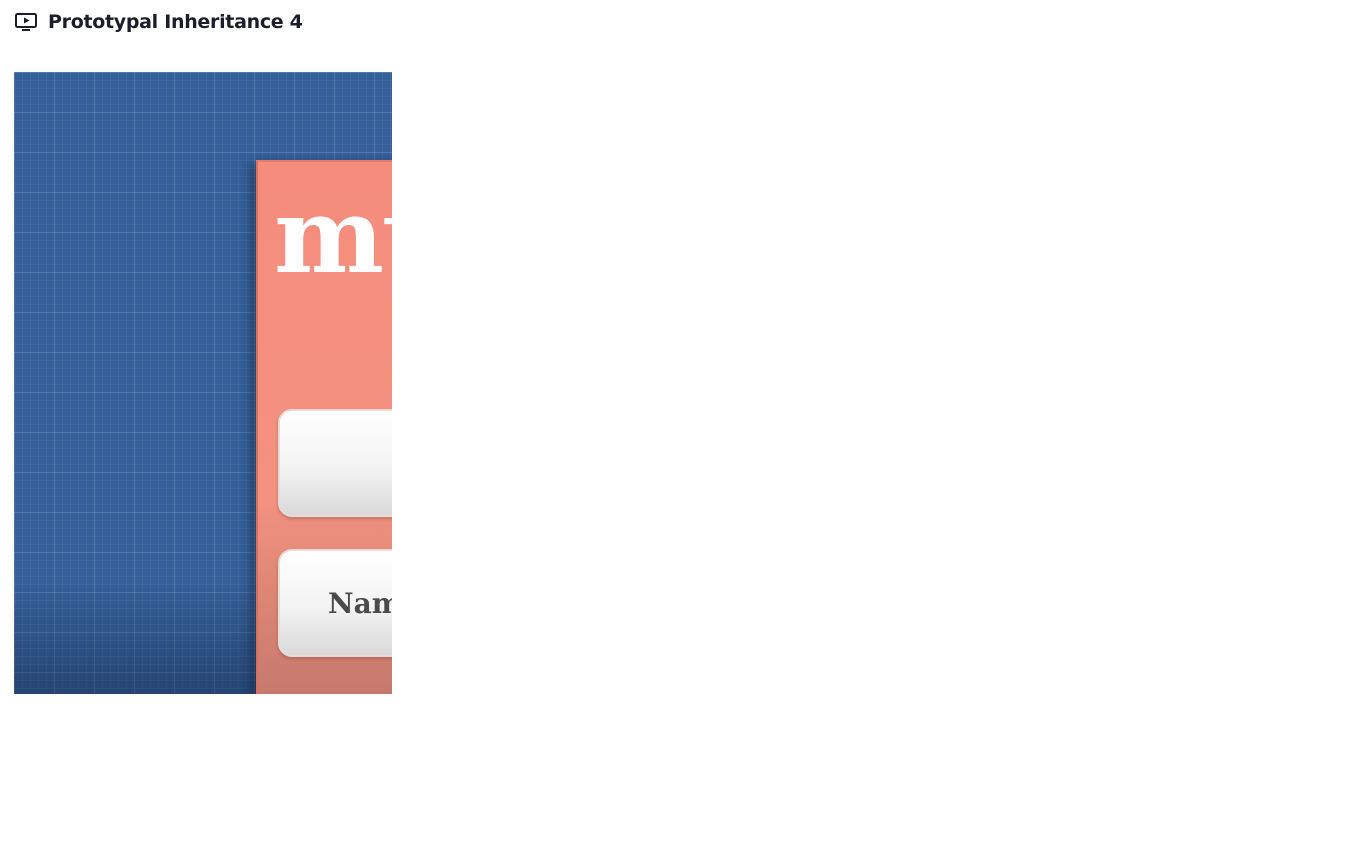 The width and height of the screenshot is (1347, 864). I want to click on slide-slot-text: (, so click(391, 463).